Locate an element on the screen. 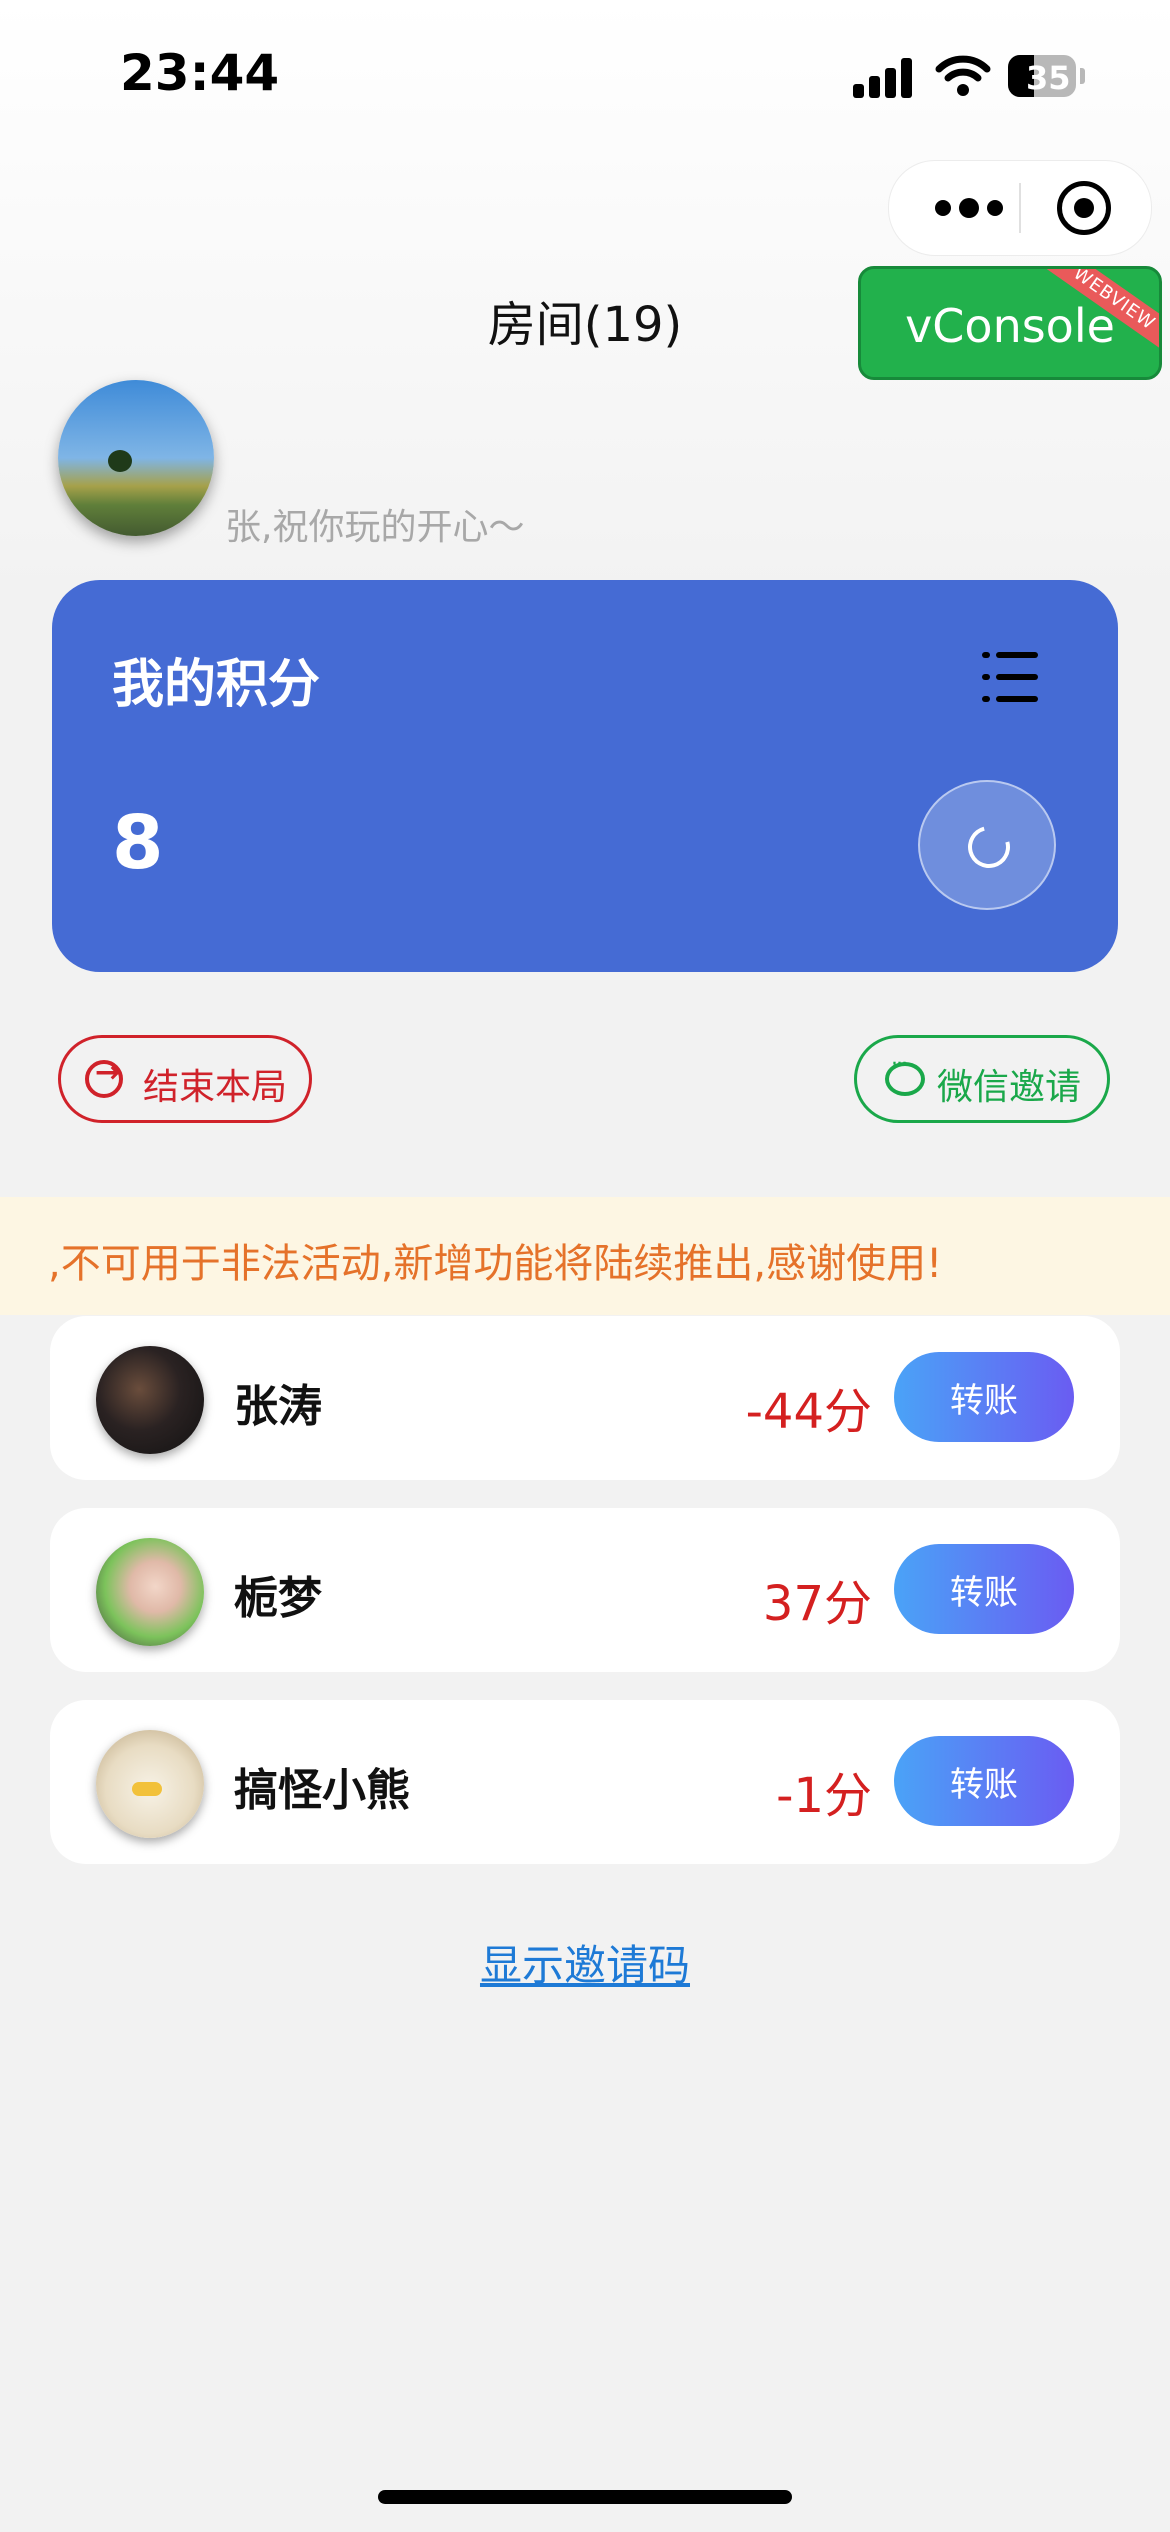 This screenshot has width=1170, height=2532. user-avatar is located at coordinates (136, 458).